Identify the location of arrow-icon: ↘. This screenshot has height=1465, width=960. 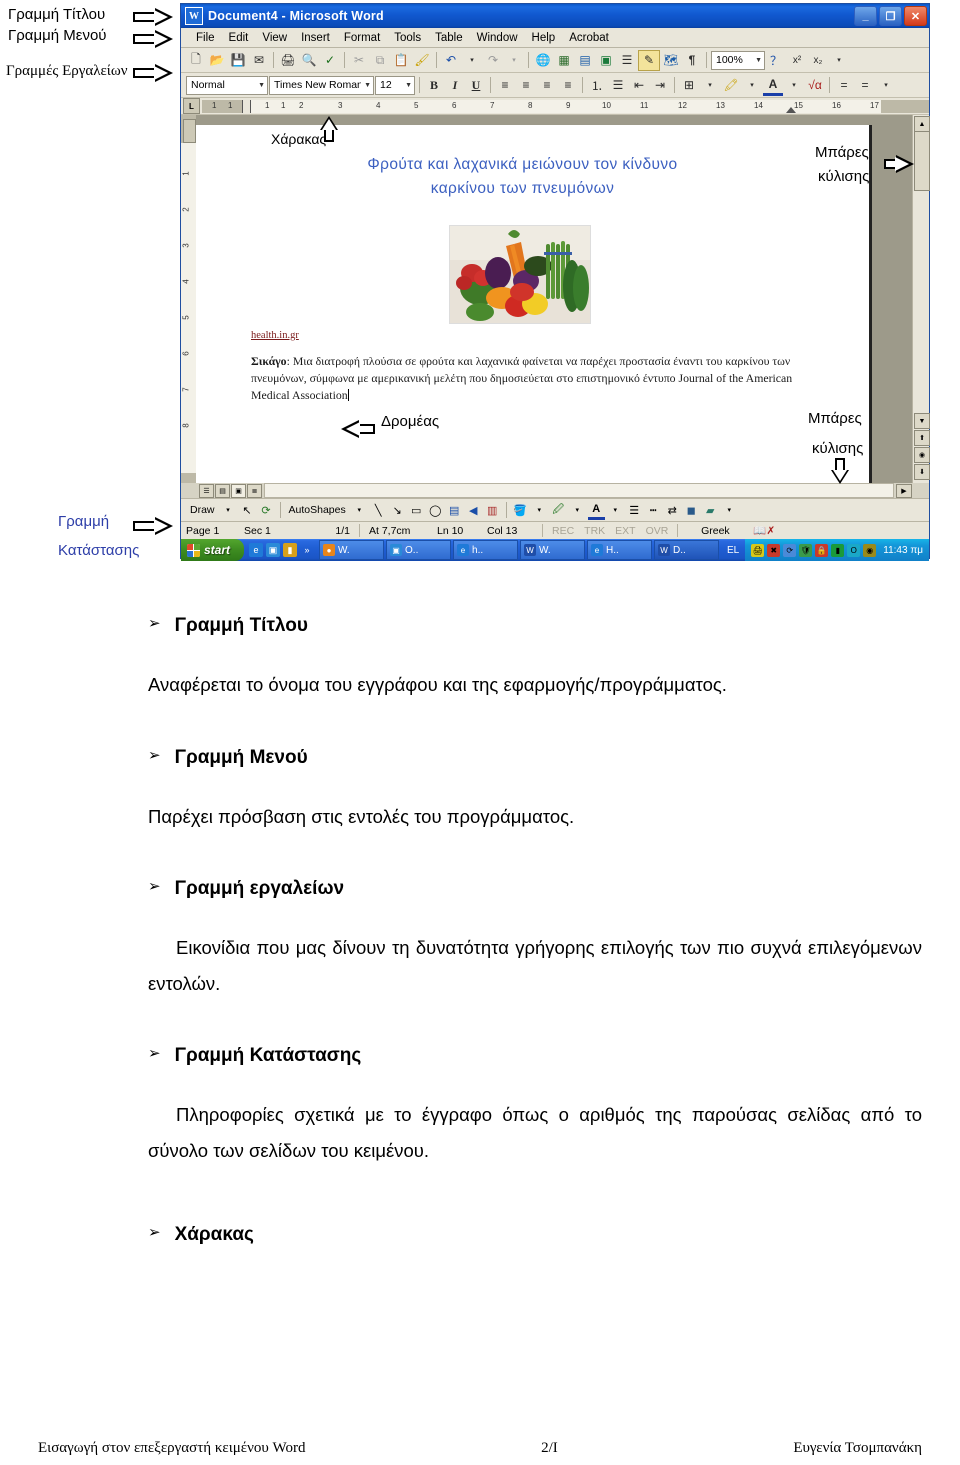
(397, 510).